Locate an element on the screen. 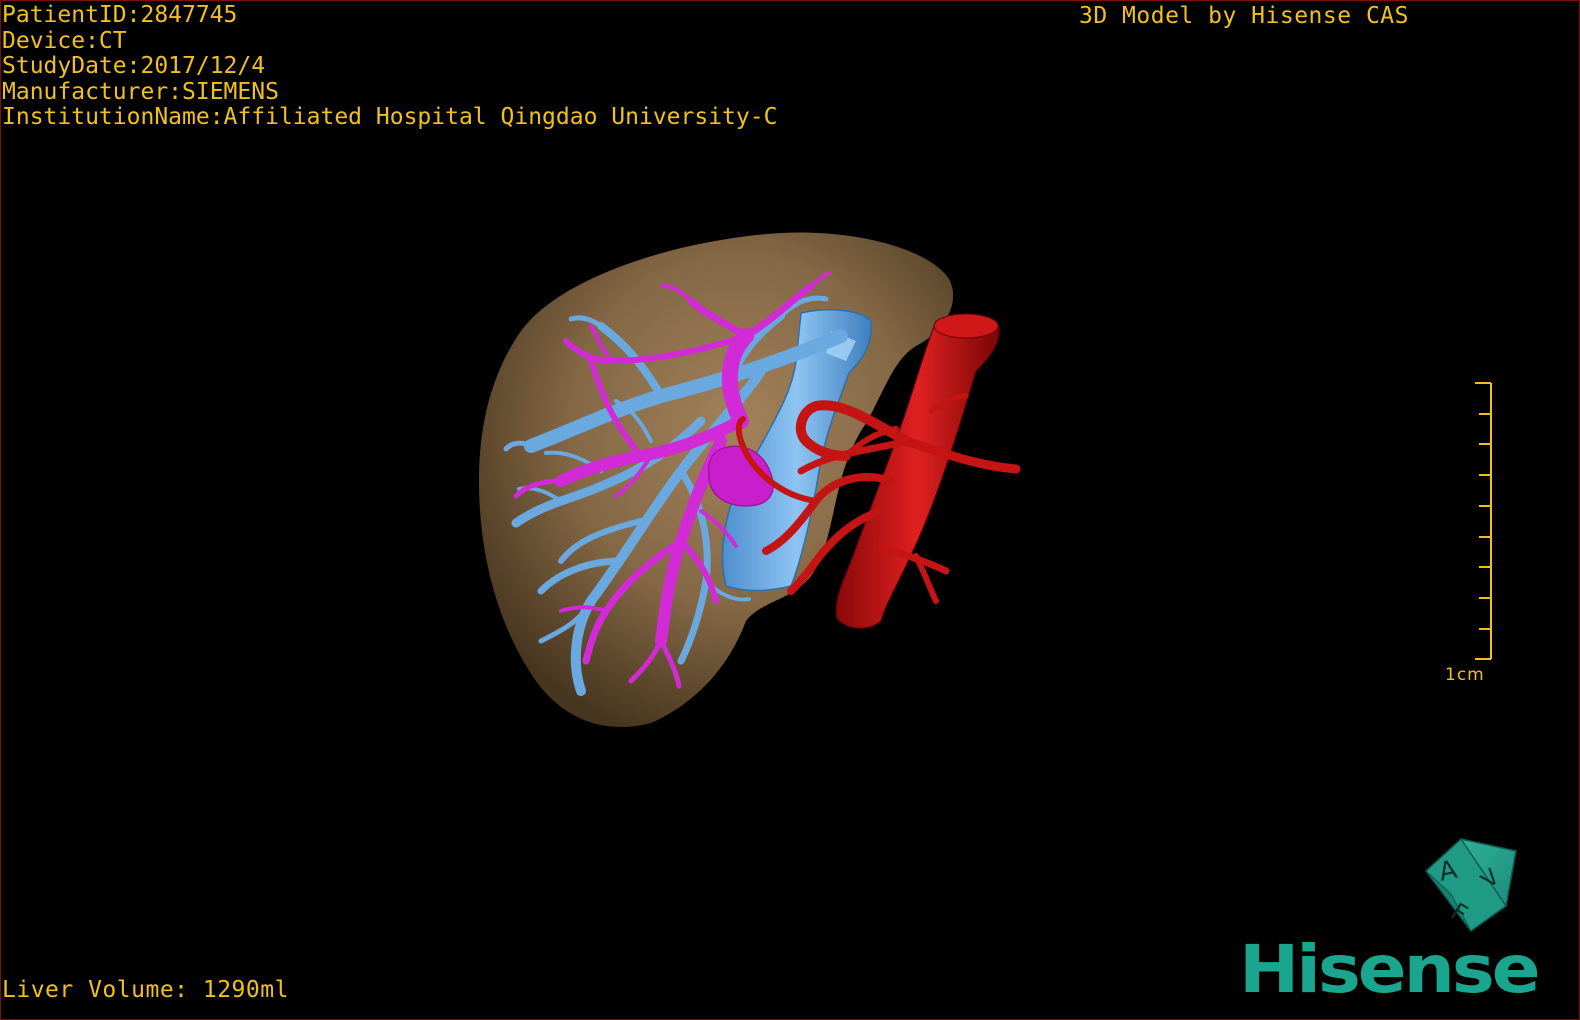 Image resolution: width=1580 pixels, height=1020 pixels. scale-bar is located at coordinates (1483, 521).